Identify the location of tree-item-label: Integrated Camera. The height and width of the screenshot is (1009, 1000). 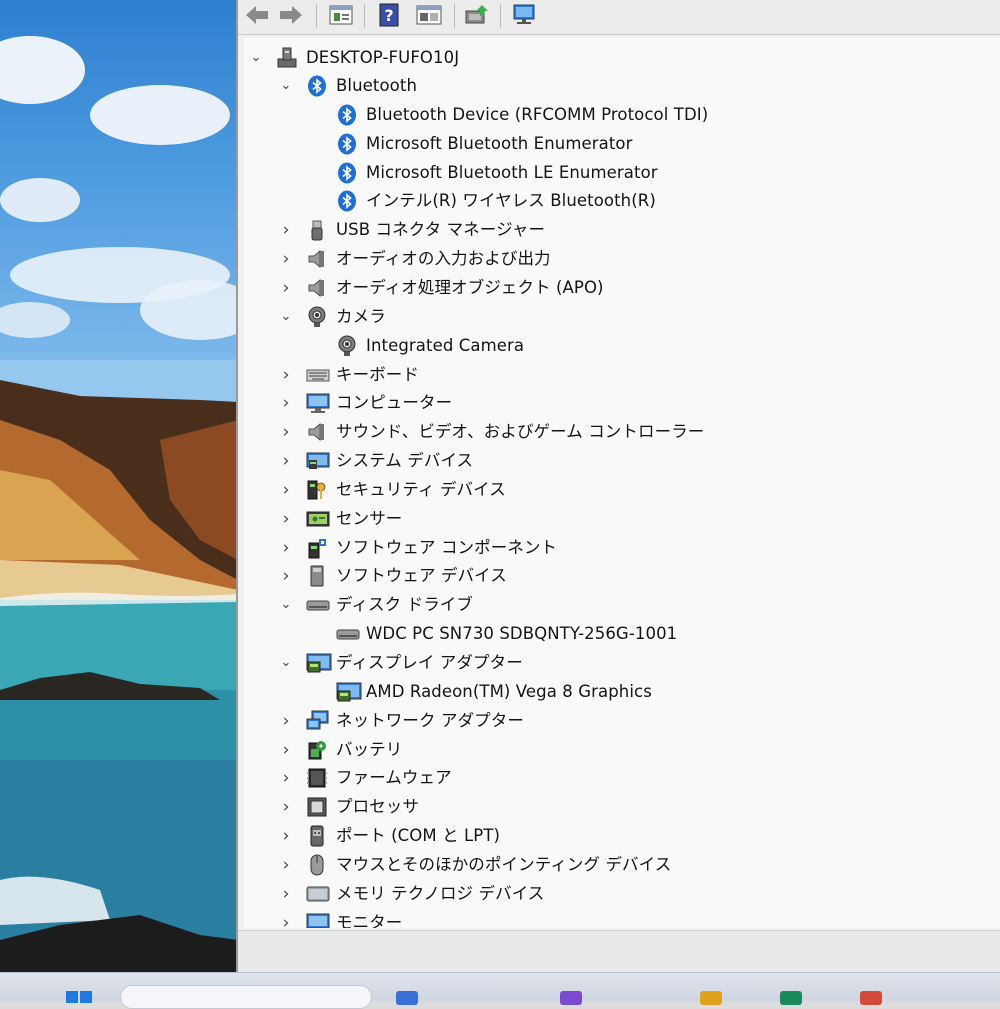
(445, 346).